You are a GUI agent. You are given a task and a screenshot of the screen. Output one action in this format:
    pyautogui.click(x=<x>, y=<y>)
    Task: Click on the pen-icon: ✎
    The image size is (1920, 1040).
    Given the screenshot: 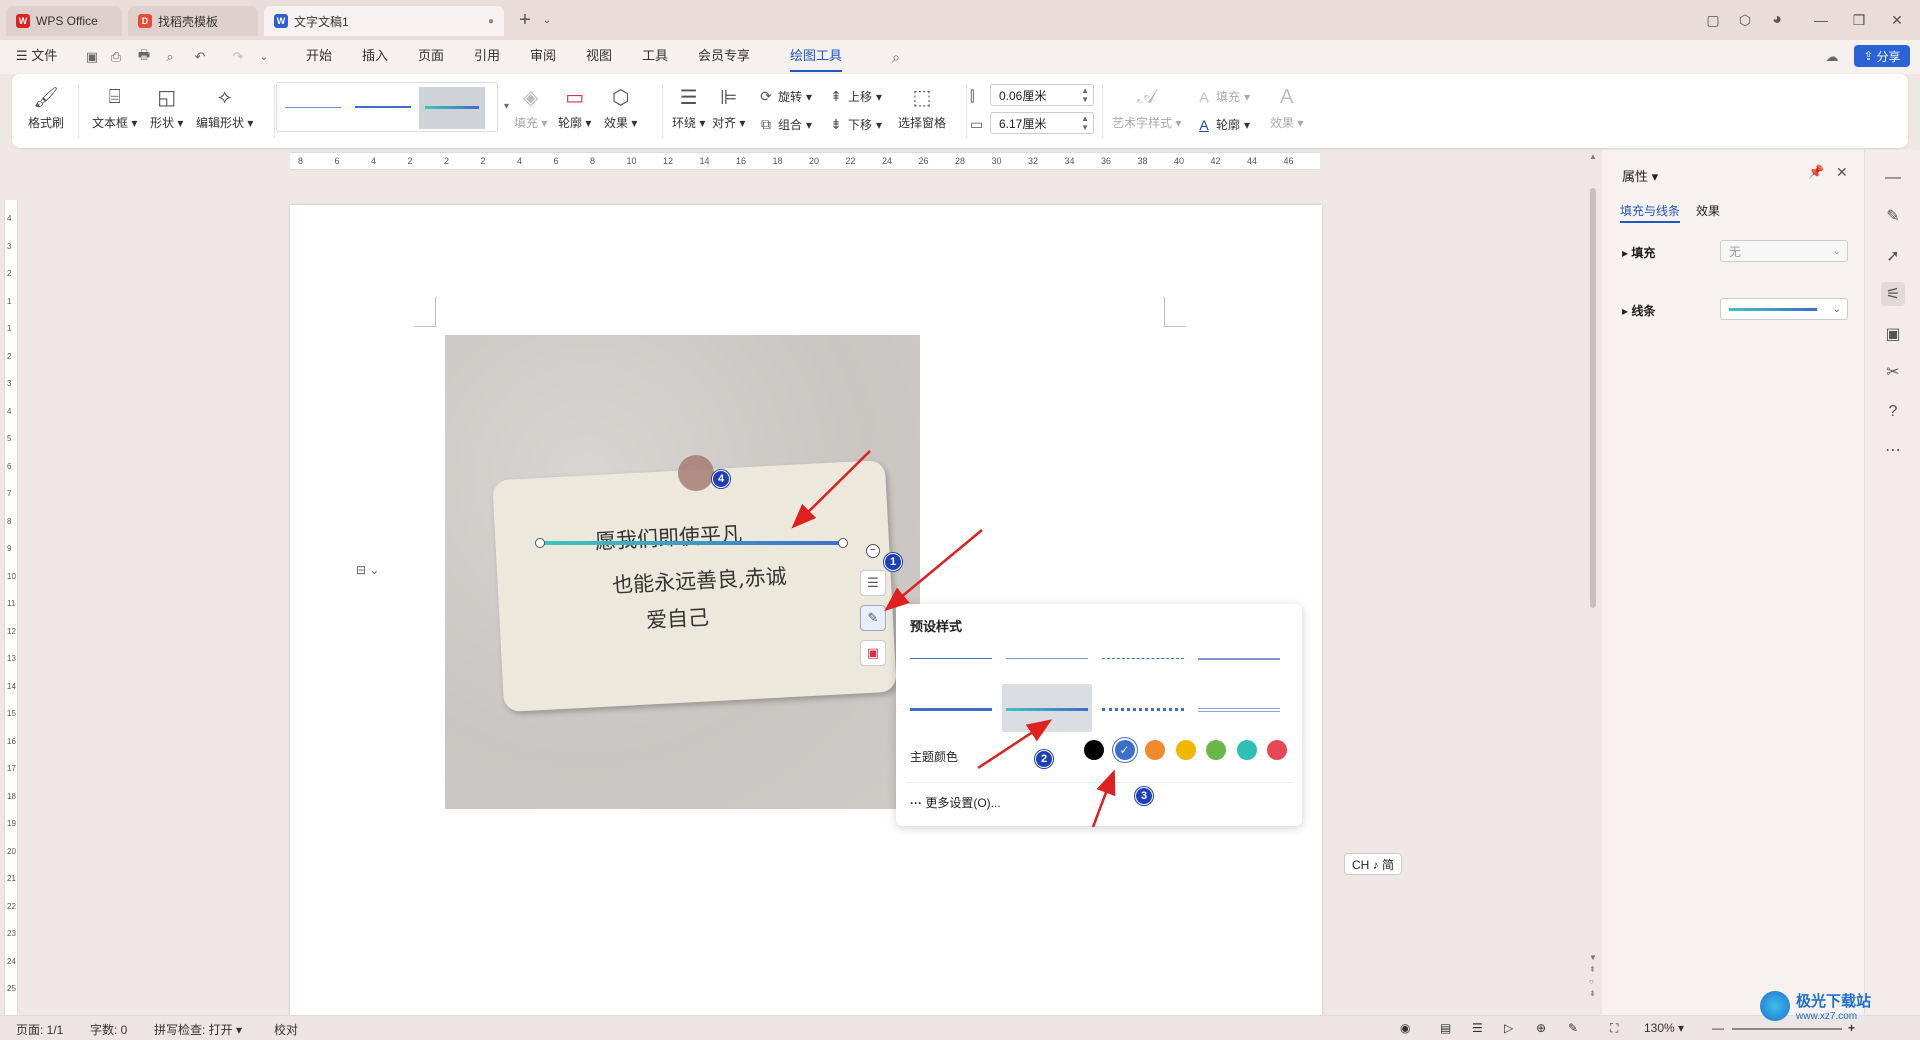 What is the action you would take?
    pyautogui.click(x=1893, y=216)
    